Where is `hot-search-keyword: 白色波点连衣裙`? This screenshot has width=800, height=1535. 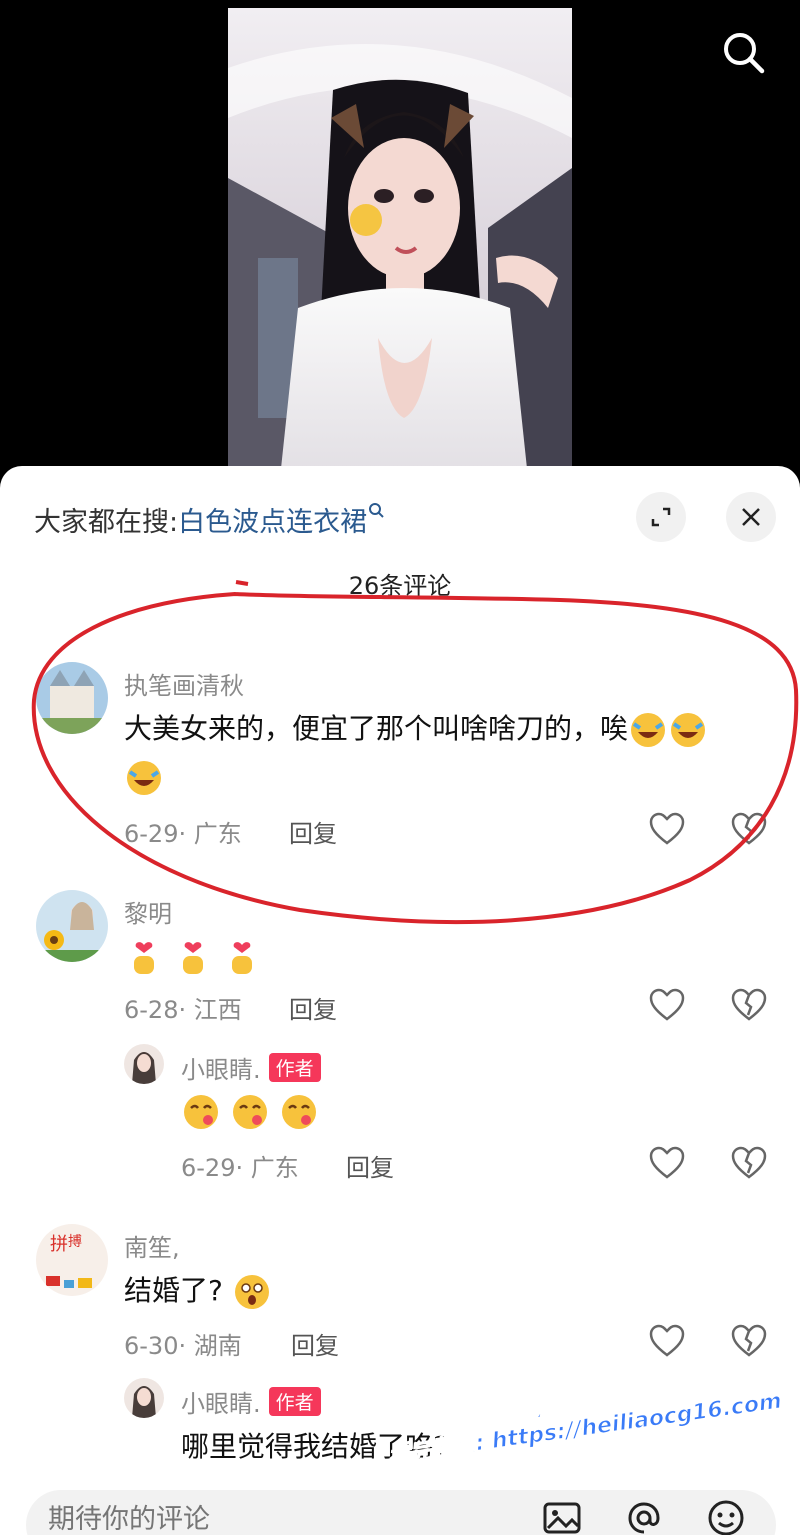
hot-search-keyword: 白色波点连衣裙 is located at coordinates (272, 522).